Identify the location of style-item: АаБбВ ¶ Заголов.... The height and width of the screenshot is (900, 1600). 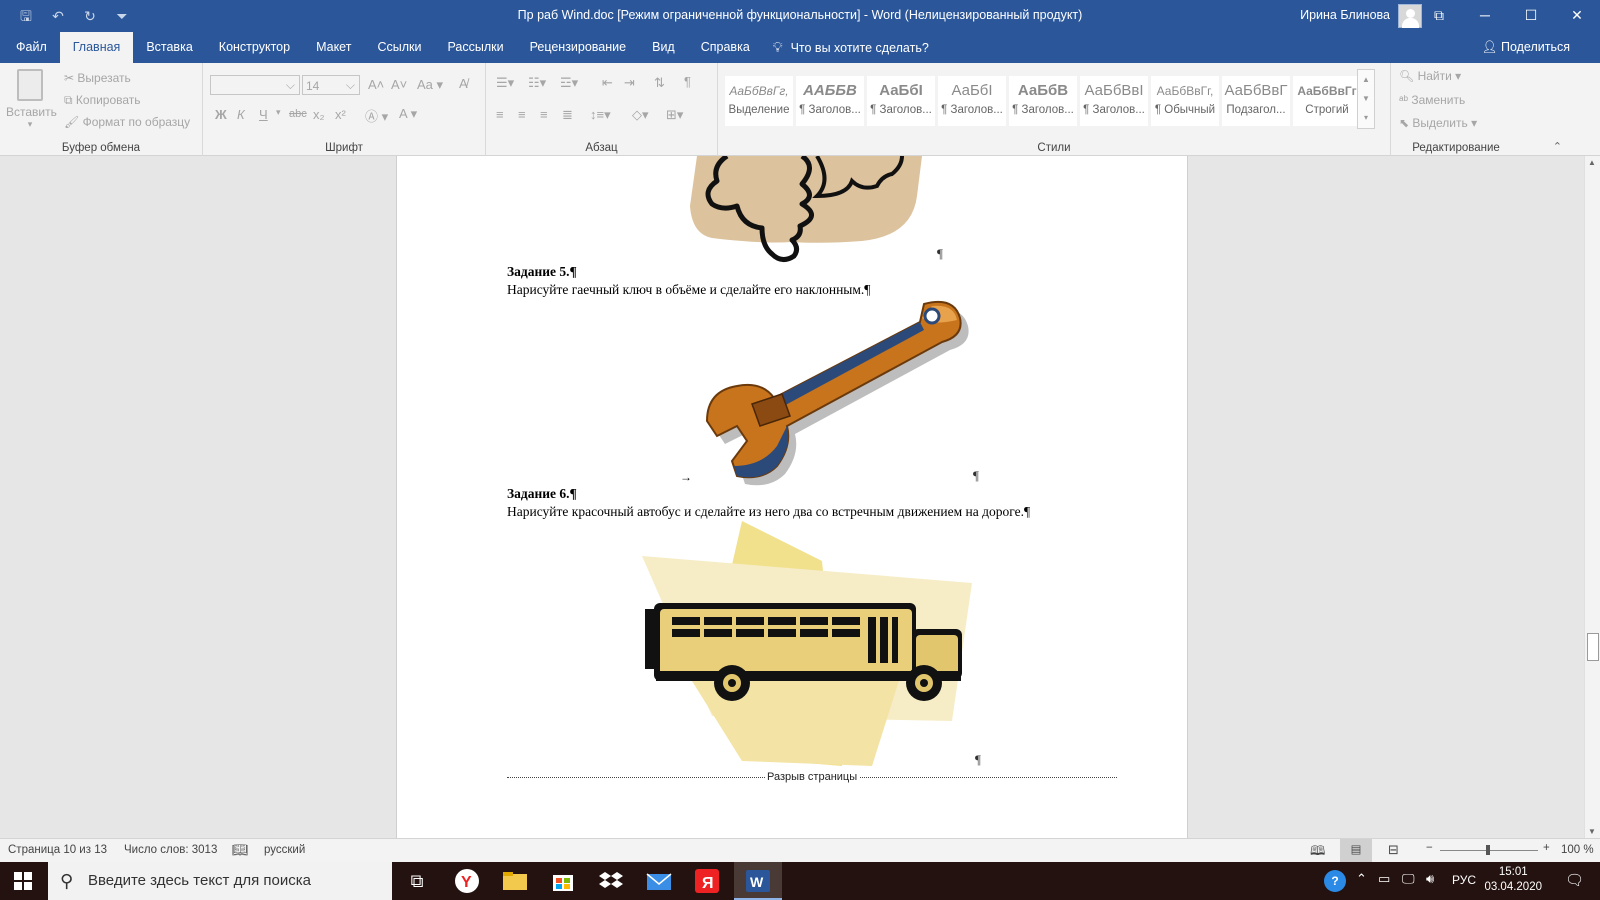
(1043, 101).